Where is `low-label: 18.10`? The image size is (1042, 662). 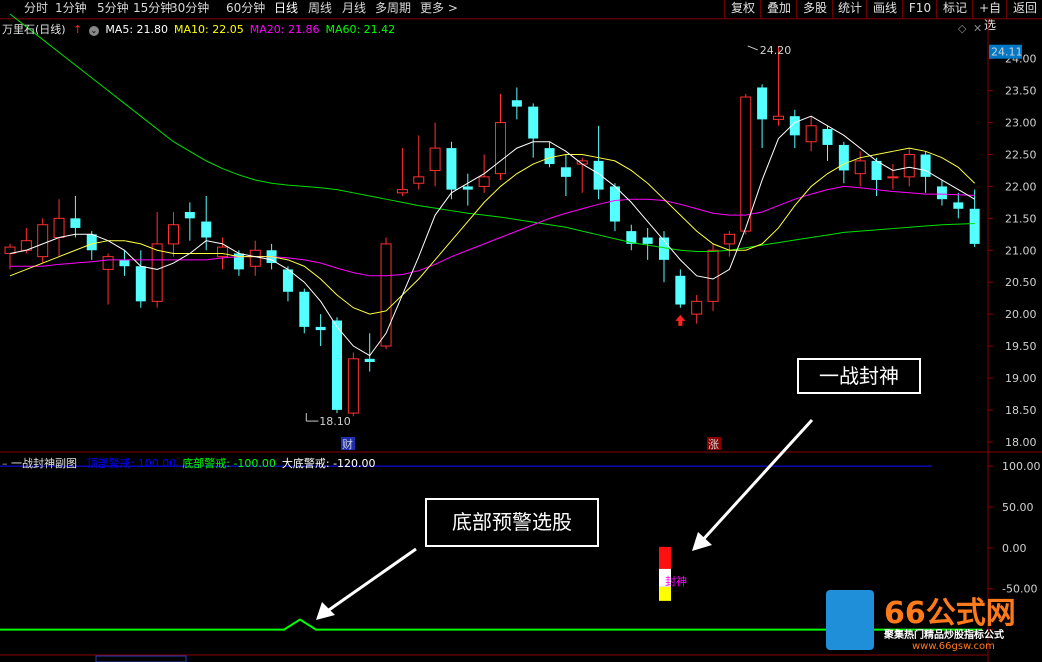
low-label: 18.10 is located at coordinates (335, 421).